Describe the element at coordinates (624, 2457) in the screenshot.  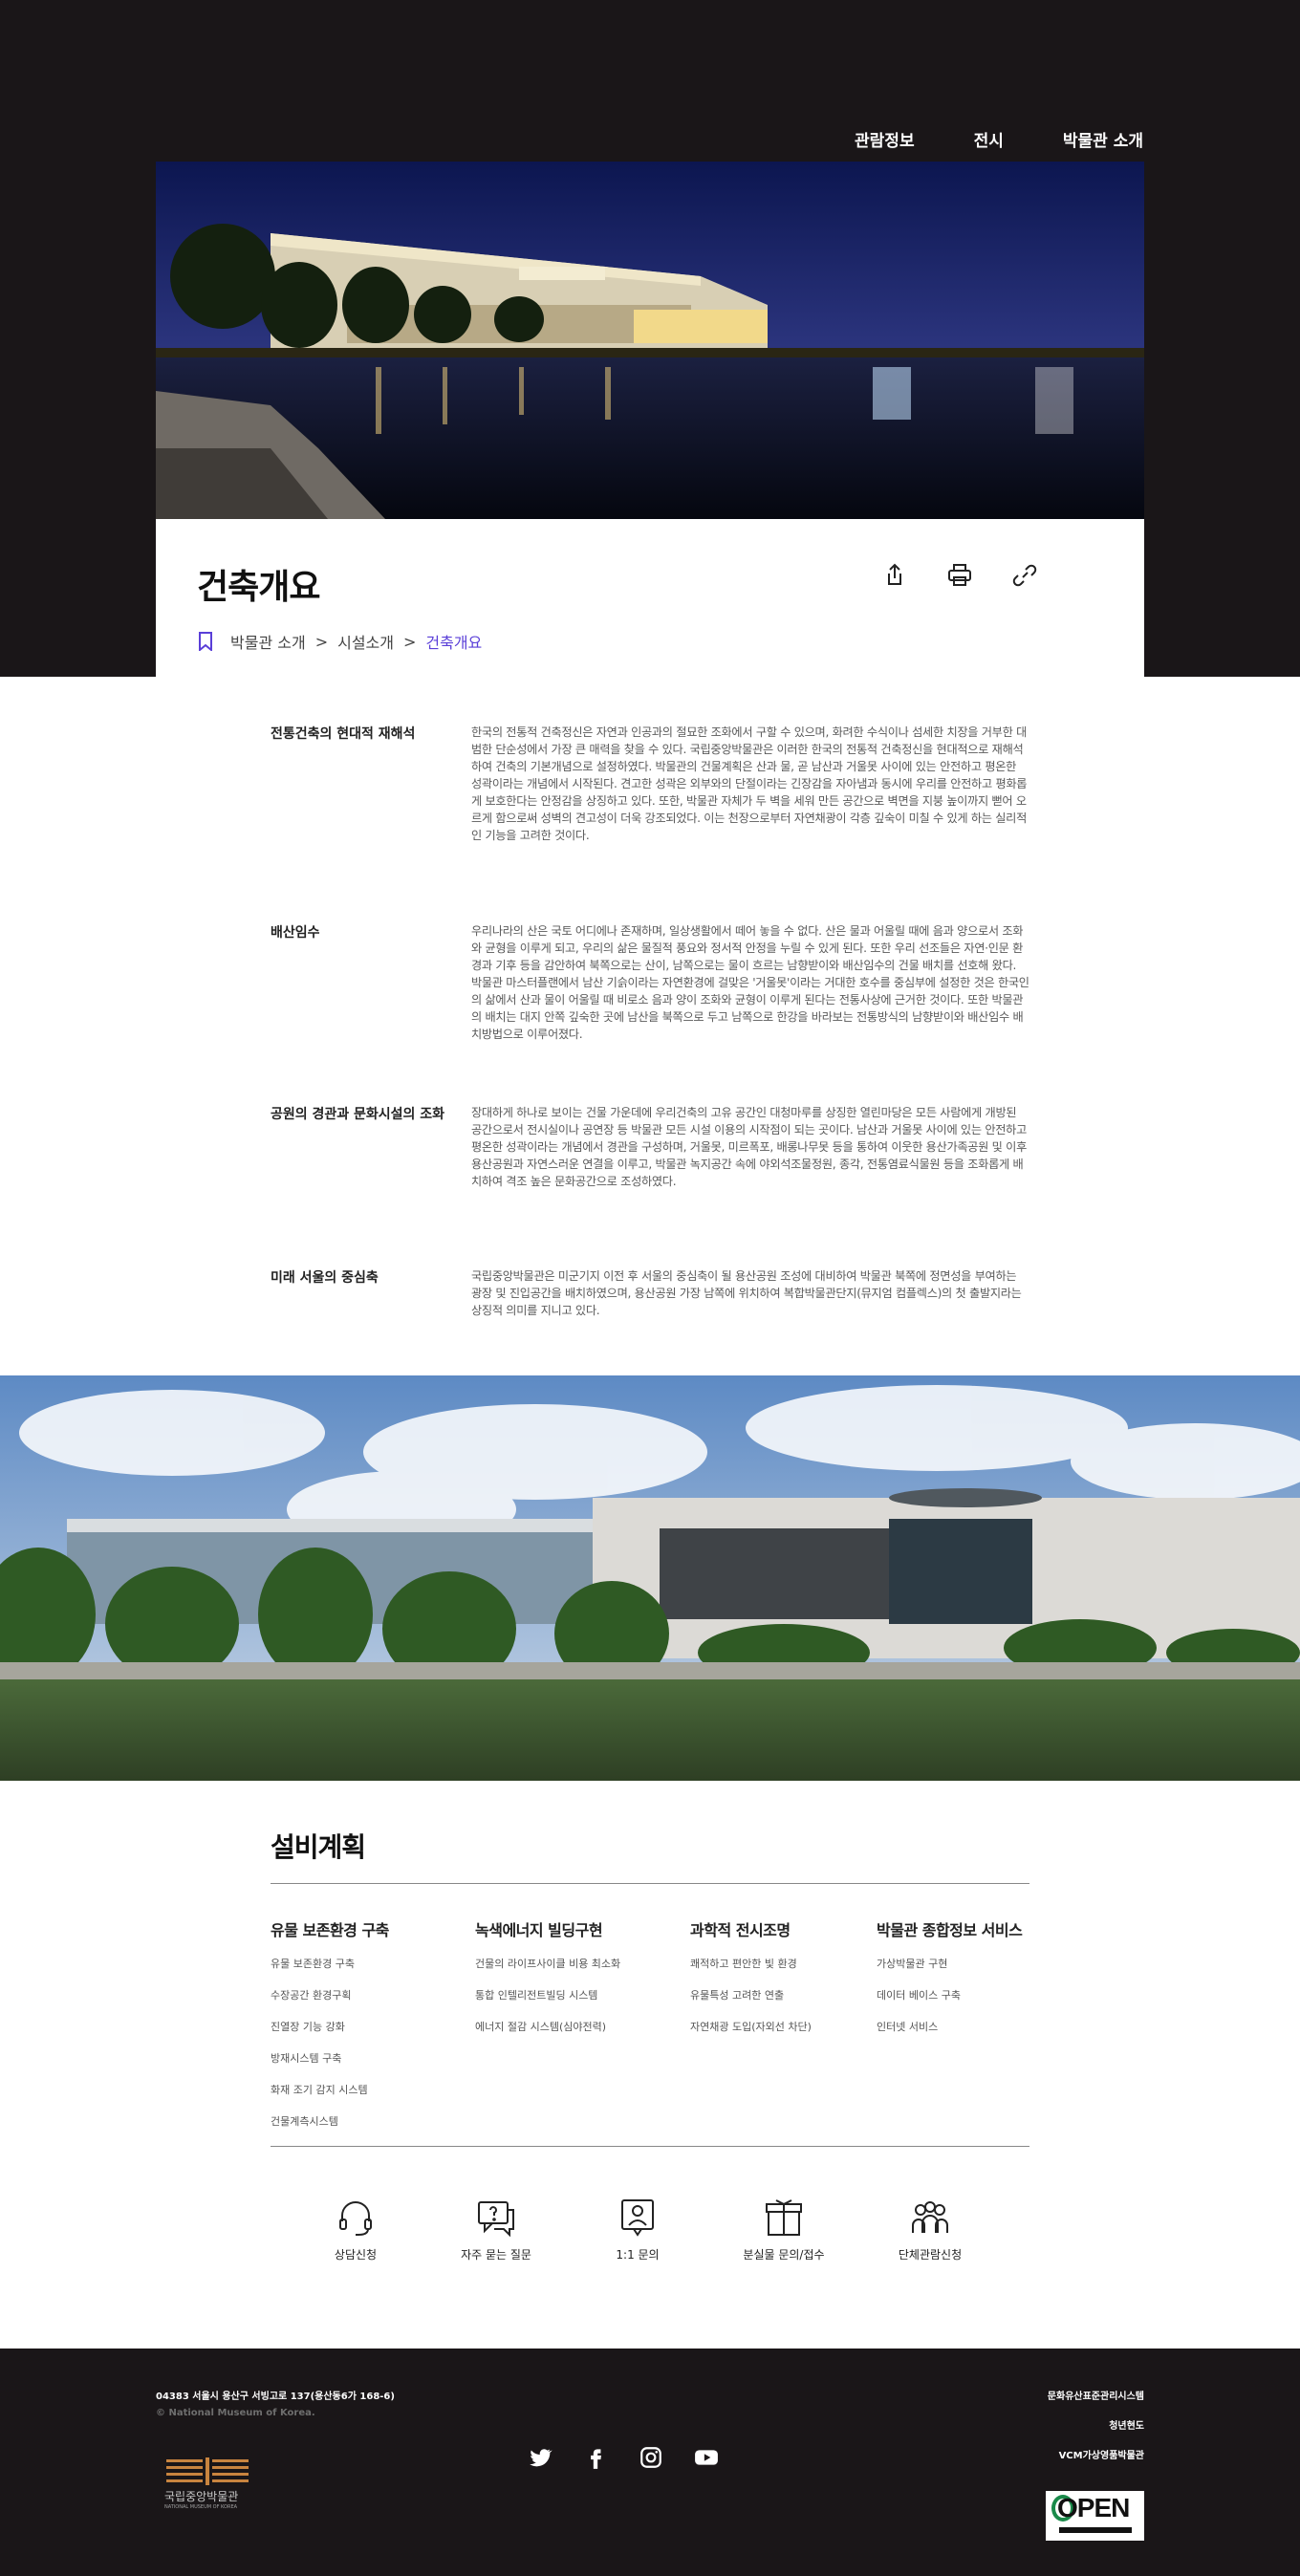
I see `social-links` at that location.